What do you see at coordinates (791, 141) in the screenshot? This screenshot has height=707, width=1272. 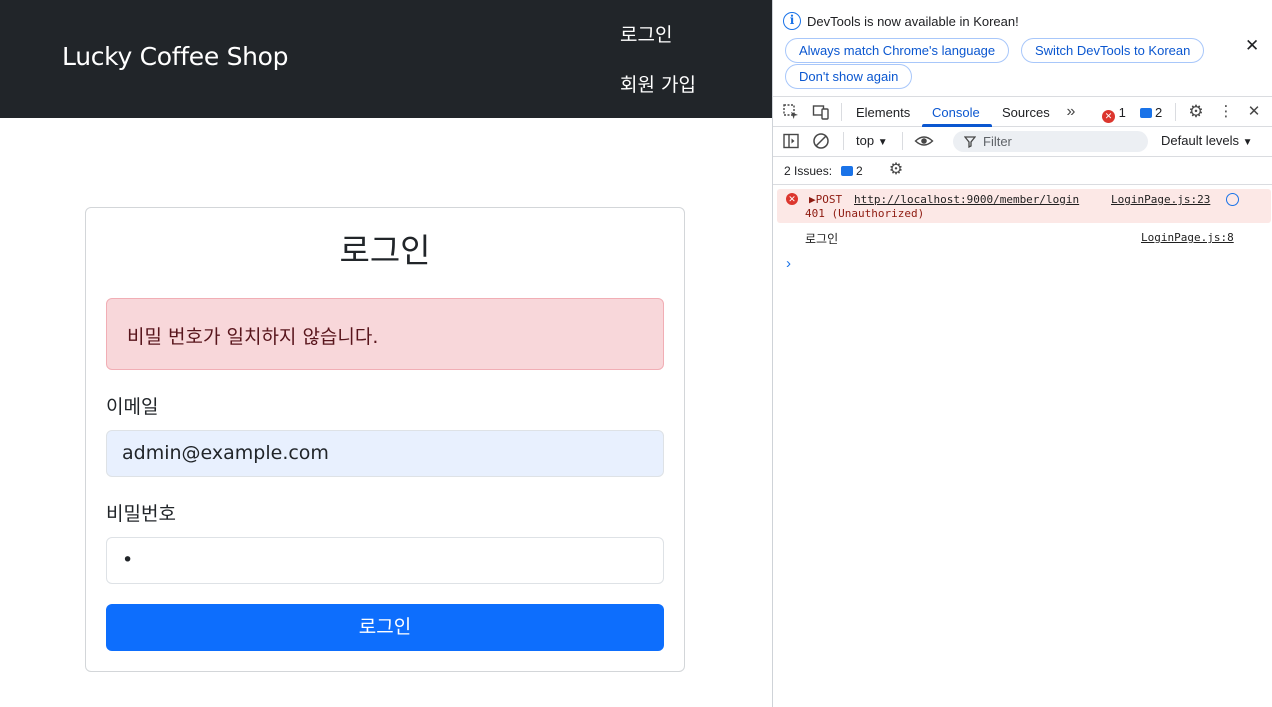 I see `sidebar-toggle-icon` at bounding box center [791, 141].